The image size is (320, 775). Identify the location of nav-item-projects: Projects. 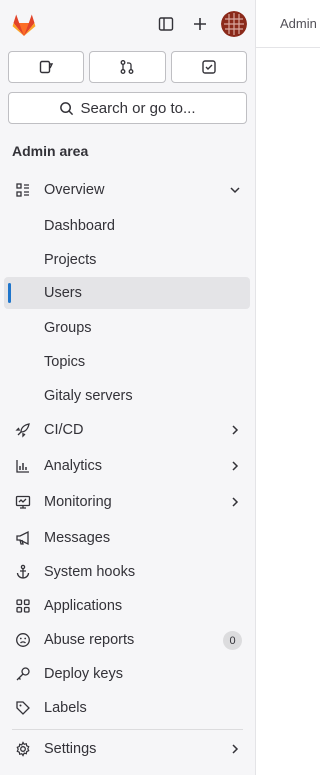
(127, 260).